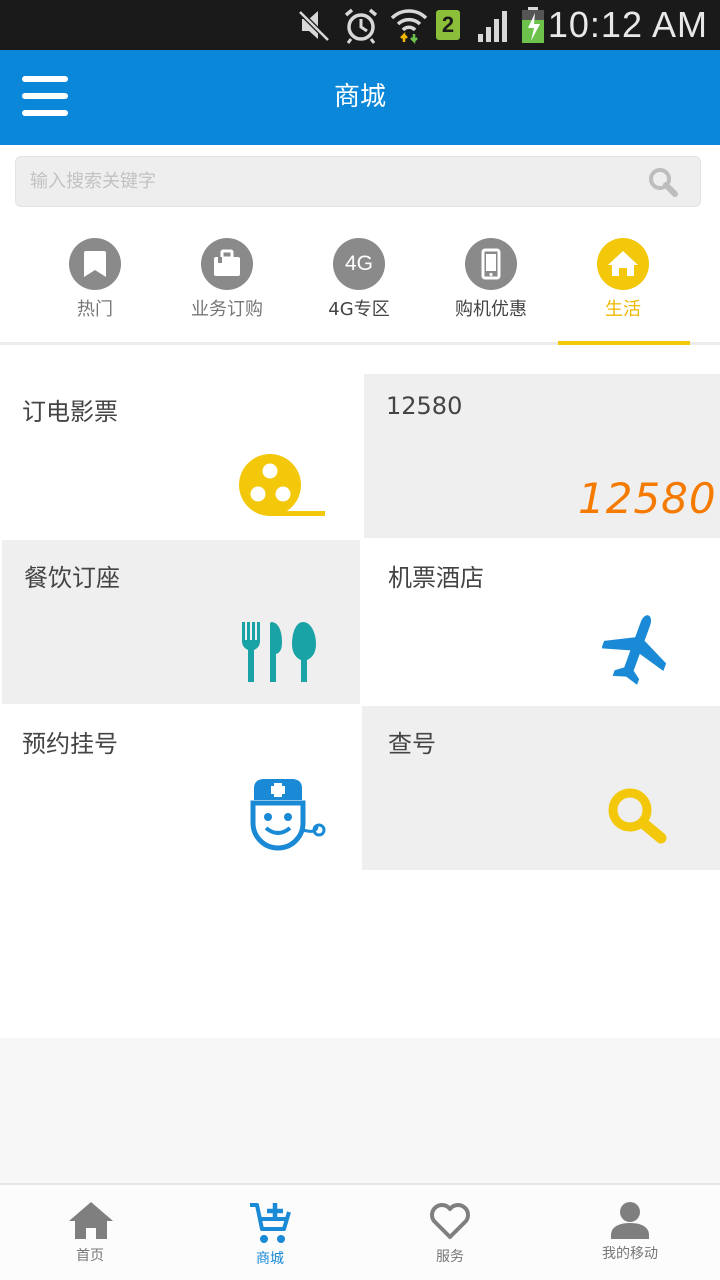 This screenshot has height=1280, width=720. Describe the element at coordinates (541, 622) in the screenshot. I see `tile-flights-hotels: 机票酒店` at that location.